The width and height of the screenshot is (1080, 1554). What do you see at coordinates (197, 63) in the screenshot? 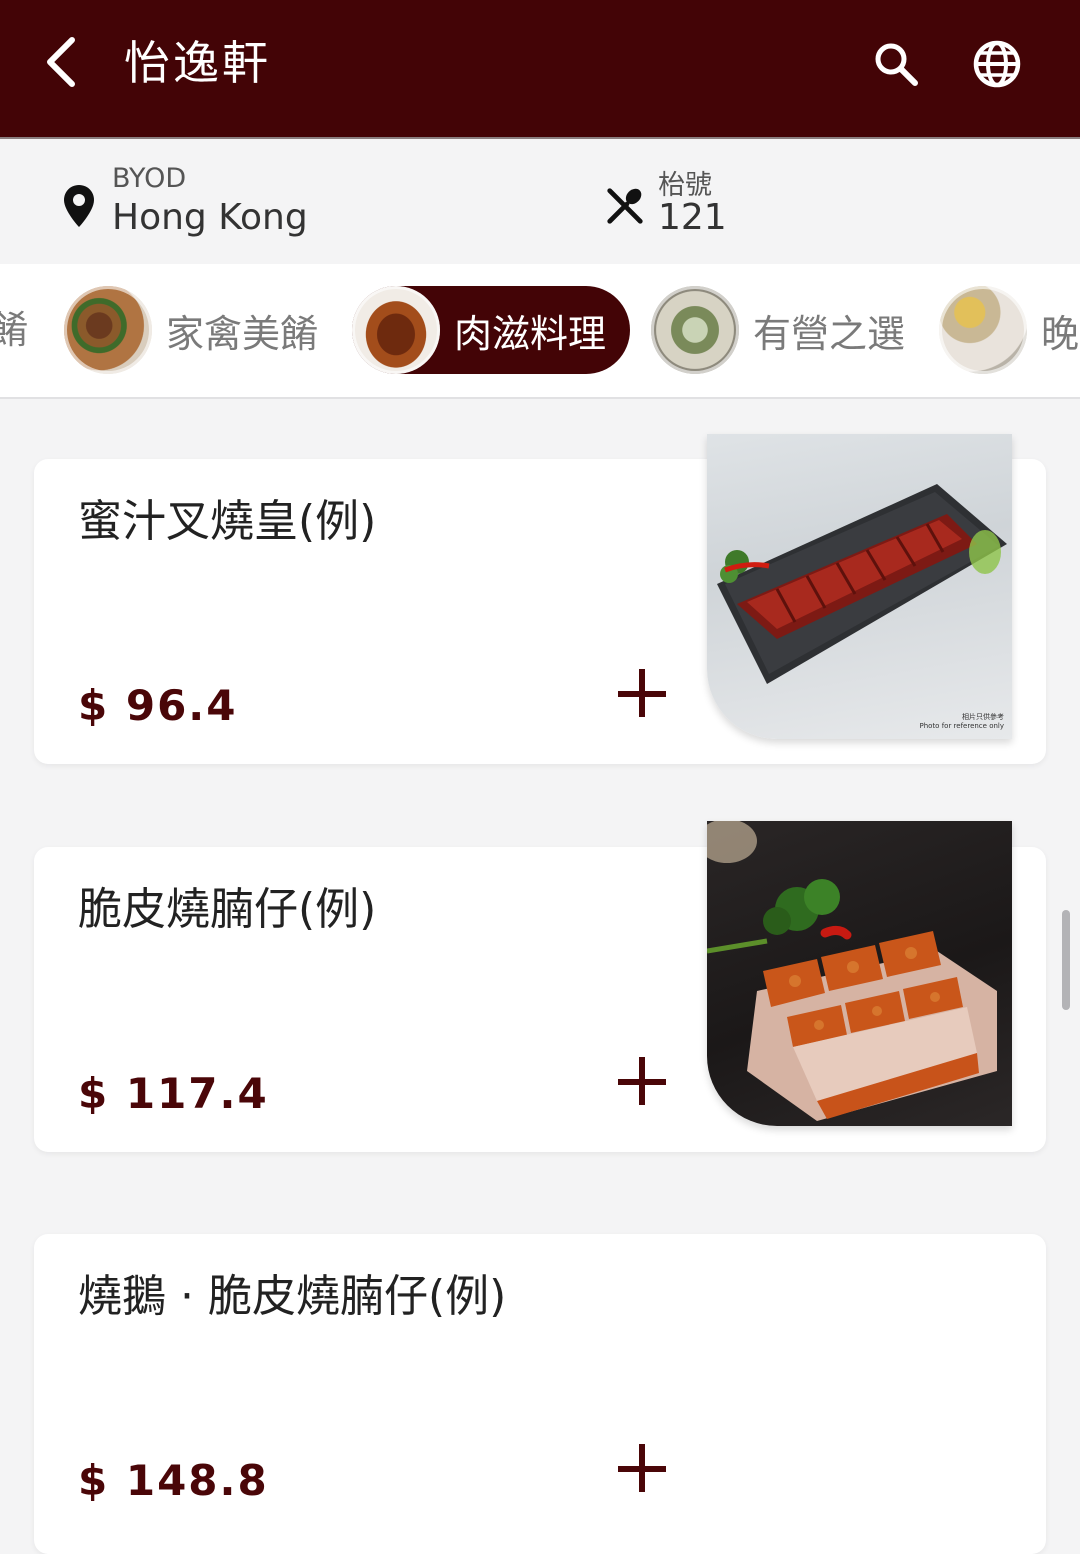
I see `restaurant-title: 怡逸軒` at bounding box center [197, 63].